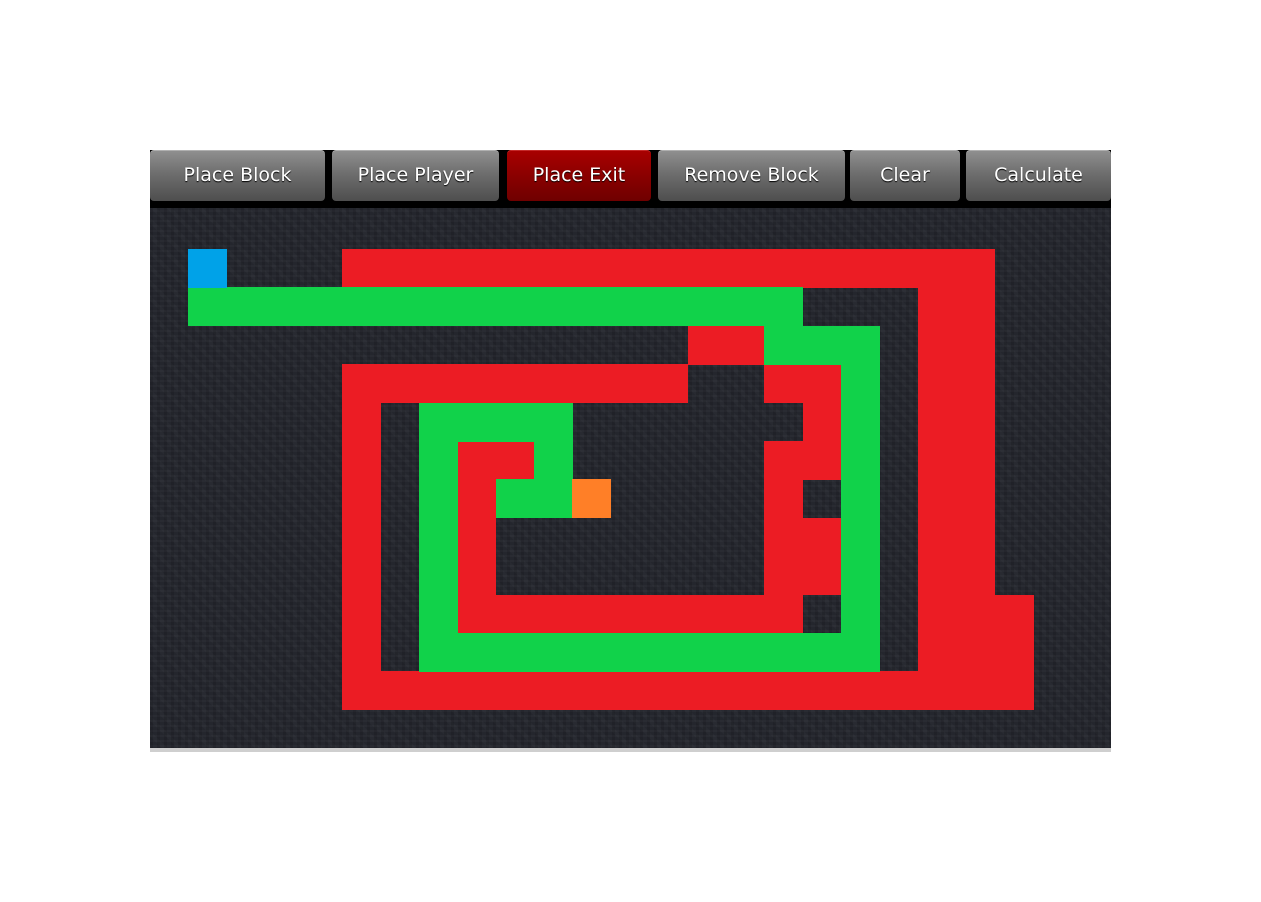 This screenshot has width=1261, height=902. Describe the element at coordinates (905, 175) in the screenshot. I see `clear-button: Clear` at that location.